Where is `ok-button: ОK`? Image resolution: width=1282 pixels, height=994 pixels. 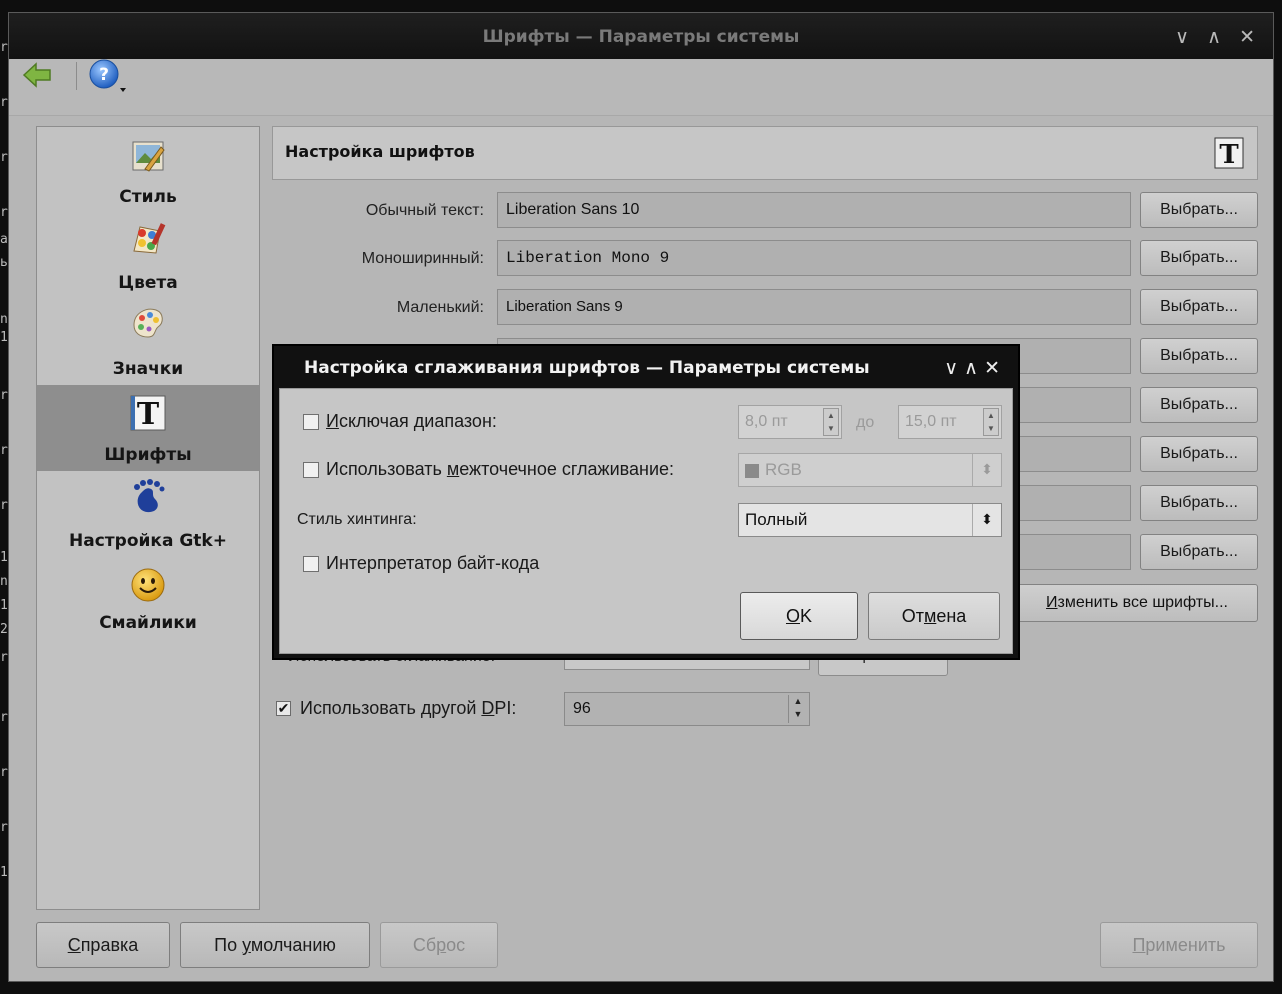
ok-button: ОK is located at coordinates (799, 616).